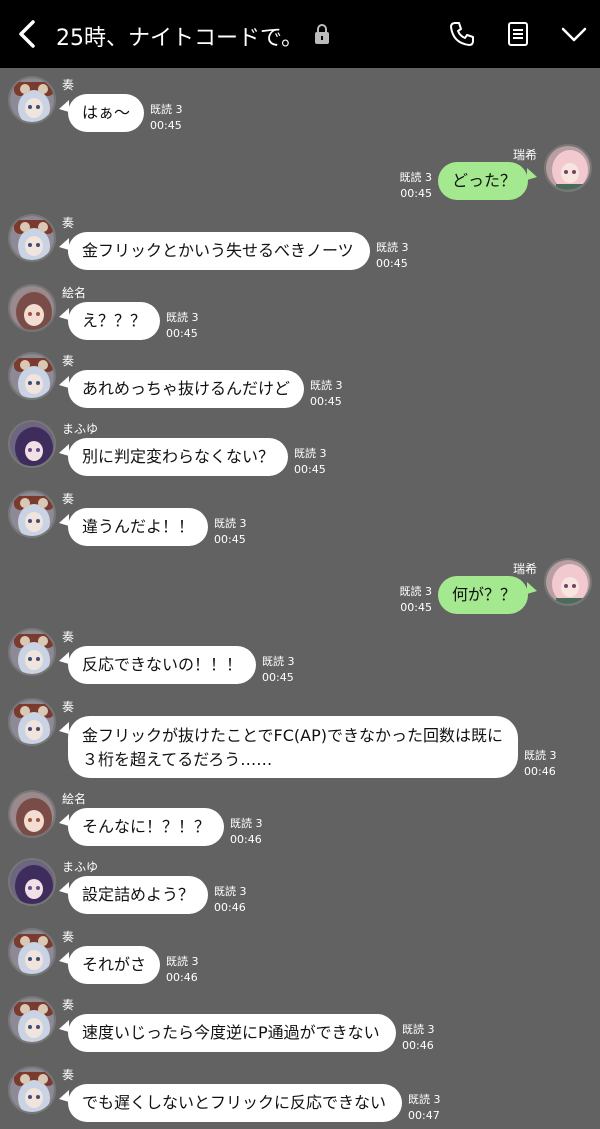 This screenshot has height=1129, width=600. I want to click on message-bubble: でも遅くしないとフリックに反応できない, so click(235, 1103).